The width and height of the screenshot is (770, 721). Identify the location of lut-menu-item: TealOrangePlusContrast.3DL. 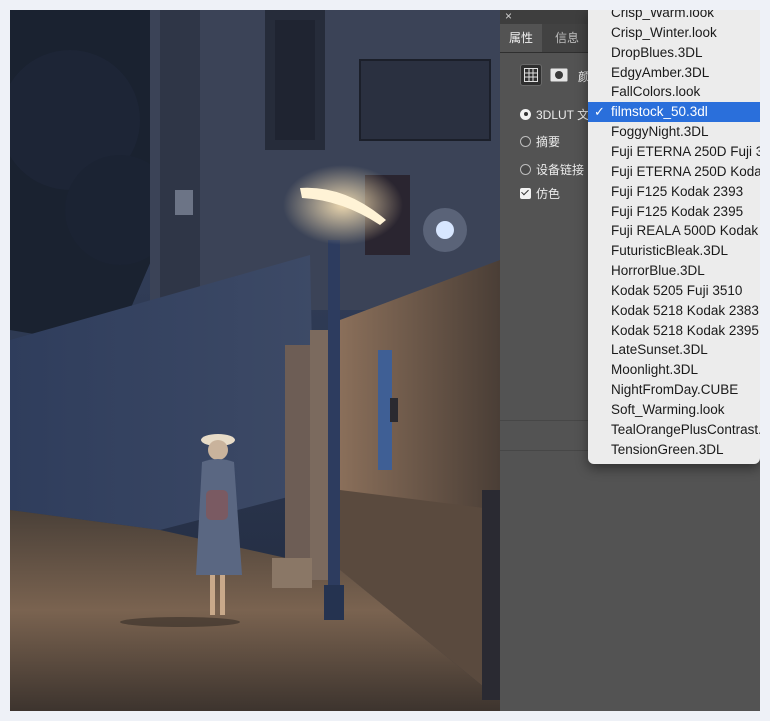
(674, 430).